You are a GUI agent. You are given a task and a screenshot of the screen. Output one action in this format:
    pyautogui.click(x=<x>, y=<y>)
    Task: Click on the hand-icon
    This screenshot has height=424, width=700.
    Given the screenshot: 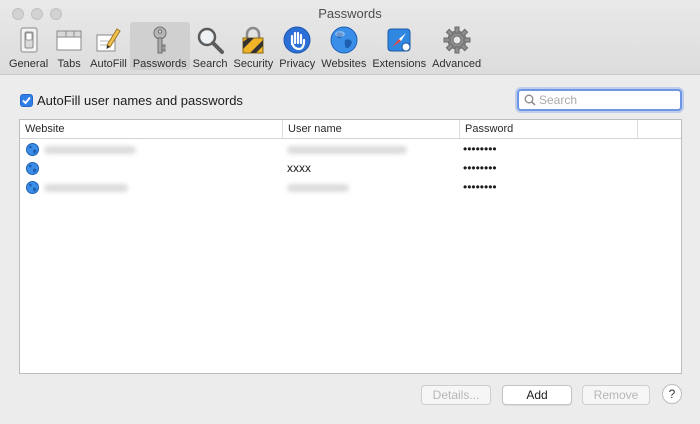 What is the action you would take?
    pyautogui.click(x=297, y=40)
    